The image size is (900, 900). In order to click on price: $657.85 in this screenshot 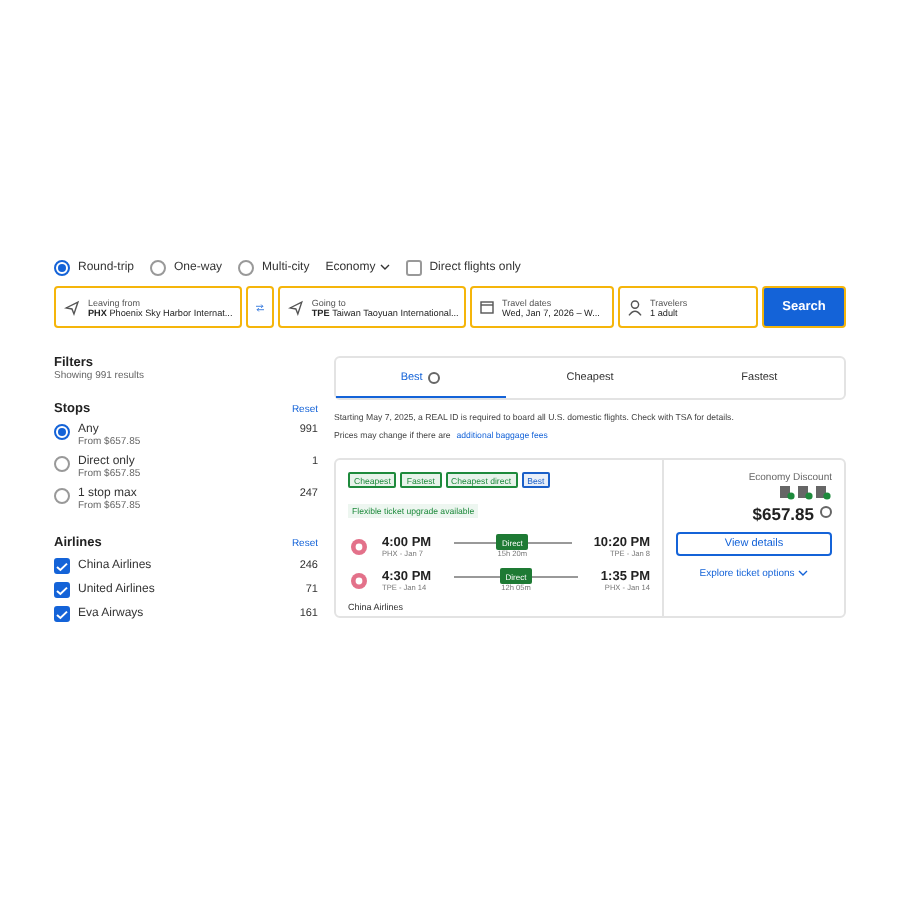, I will do `click(783, 514)`.